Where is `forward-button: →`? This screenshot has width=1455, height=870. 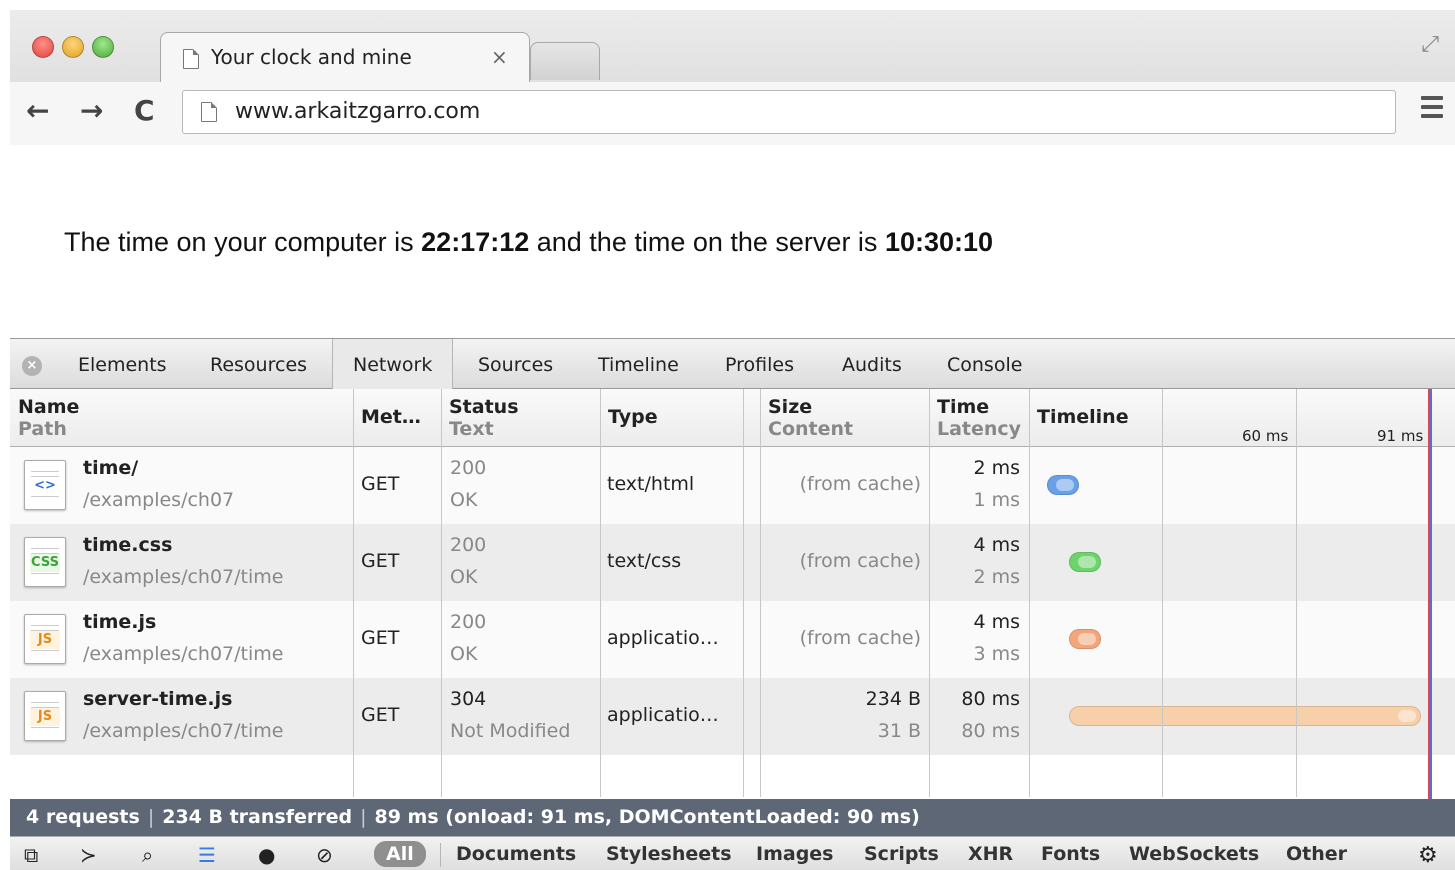 forward-button: → is located at coordinates (91, 111).